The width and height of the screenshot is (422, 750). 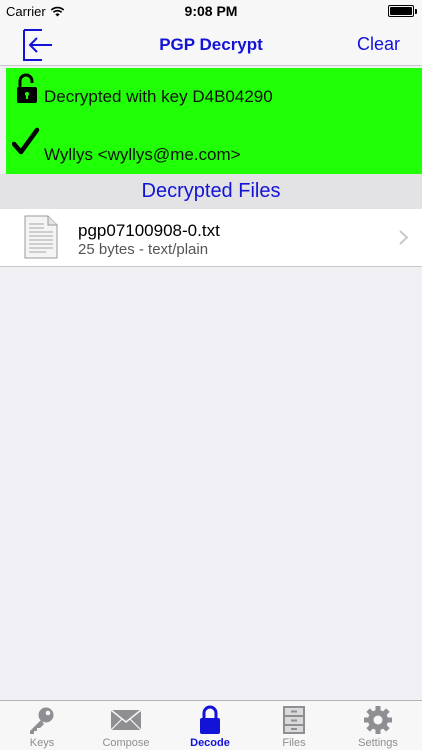 I want to click on key-status-row: Decrypted with key D4B04290, so click(x=214, y=93).